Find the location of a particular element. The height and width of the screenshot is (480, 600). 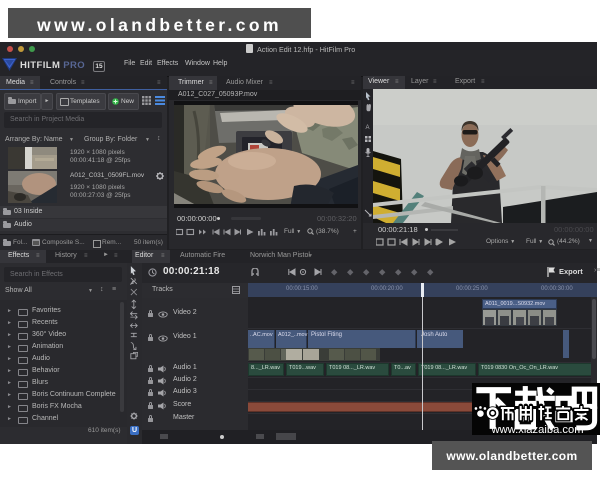

svg-text: www.xiazaiba.com is located at coordinates (536, 429).